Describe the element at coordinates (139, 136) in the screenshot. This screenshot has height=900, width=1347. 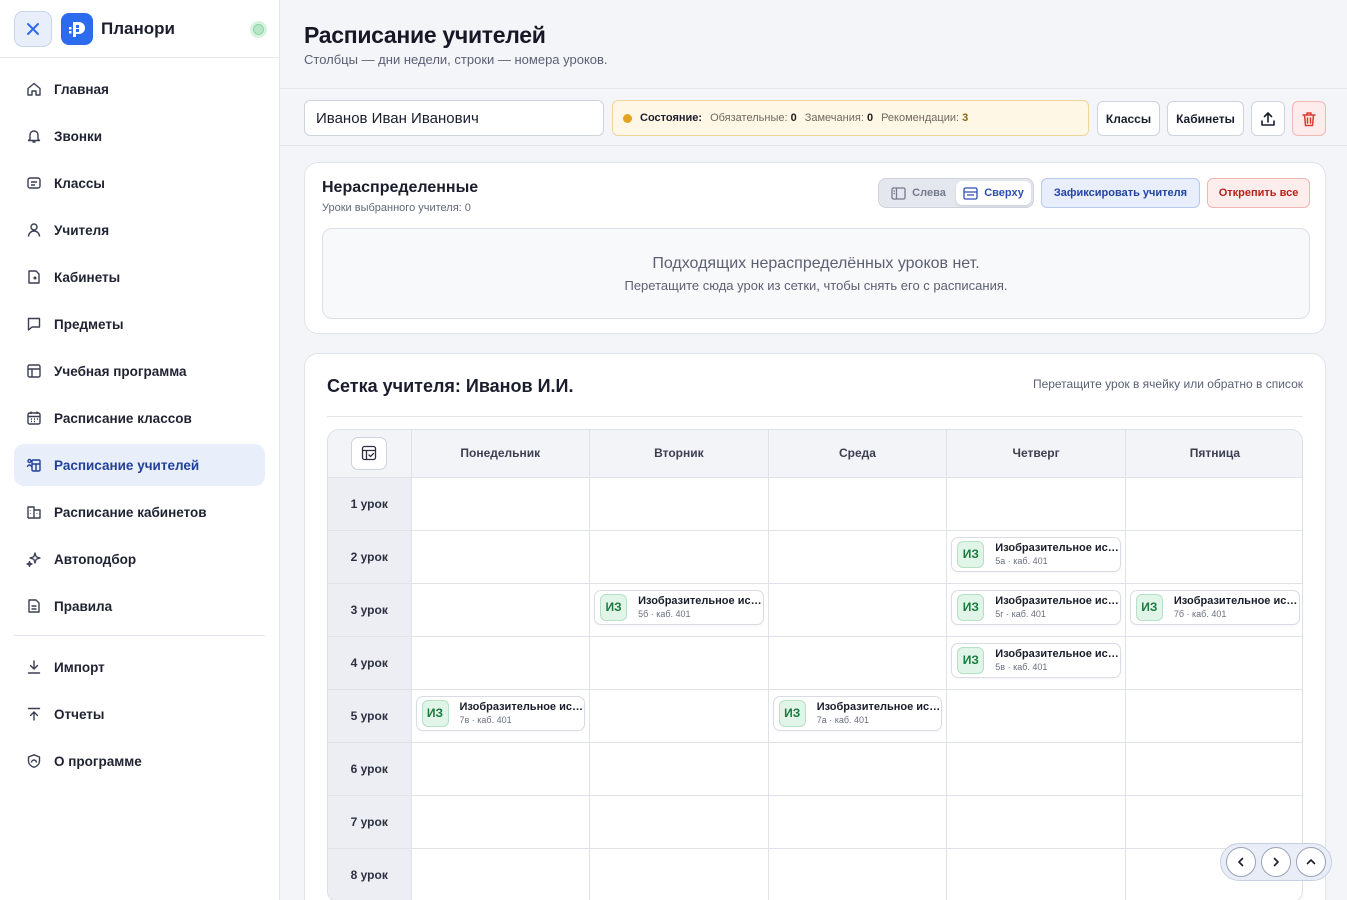
I see `sidebar-item-bells: Звонки` at that location.